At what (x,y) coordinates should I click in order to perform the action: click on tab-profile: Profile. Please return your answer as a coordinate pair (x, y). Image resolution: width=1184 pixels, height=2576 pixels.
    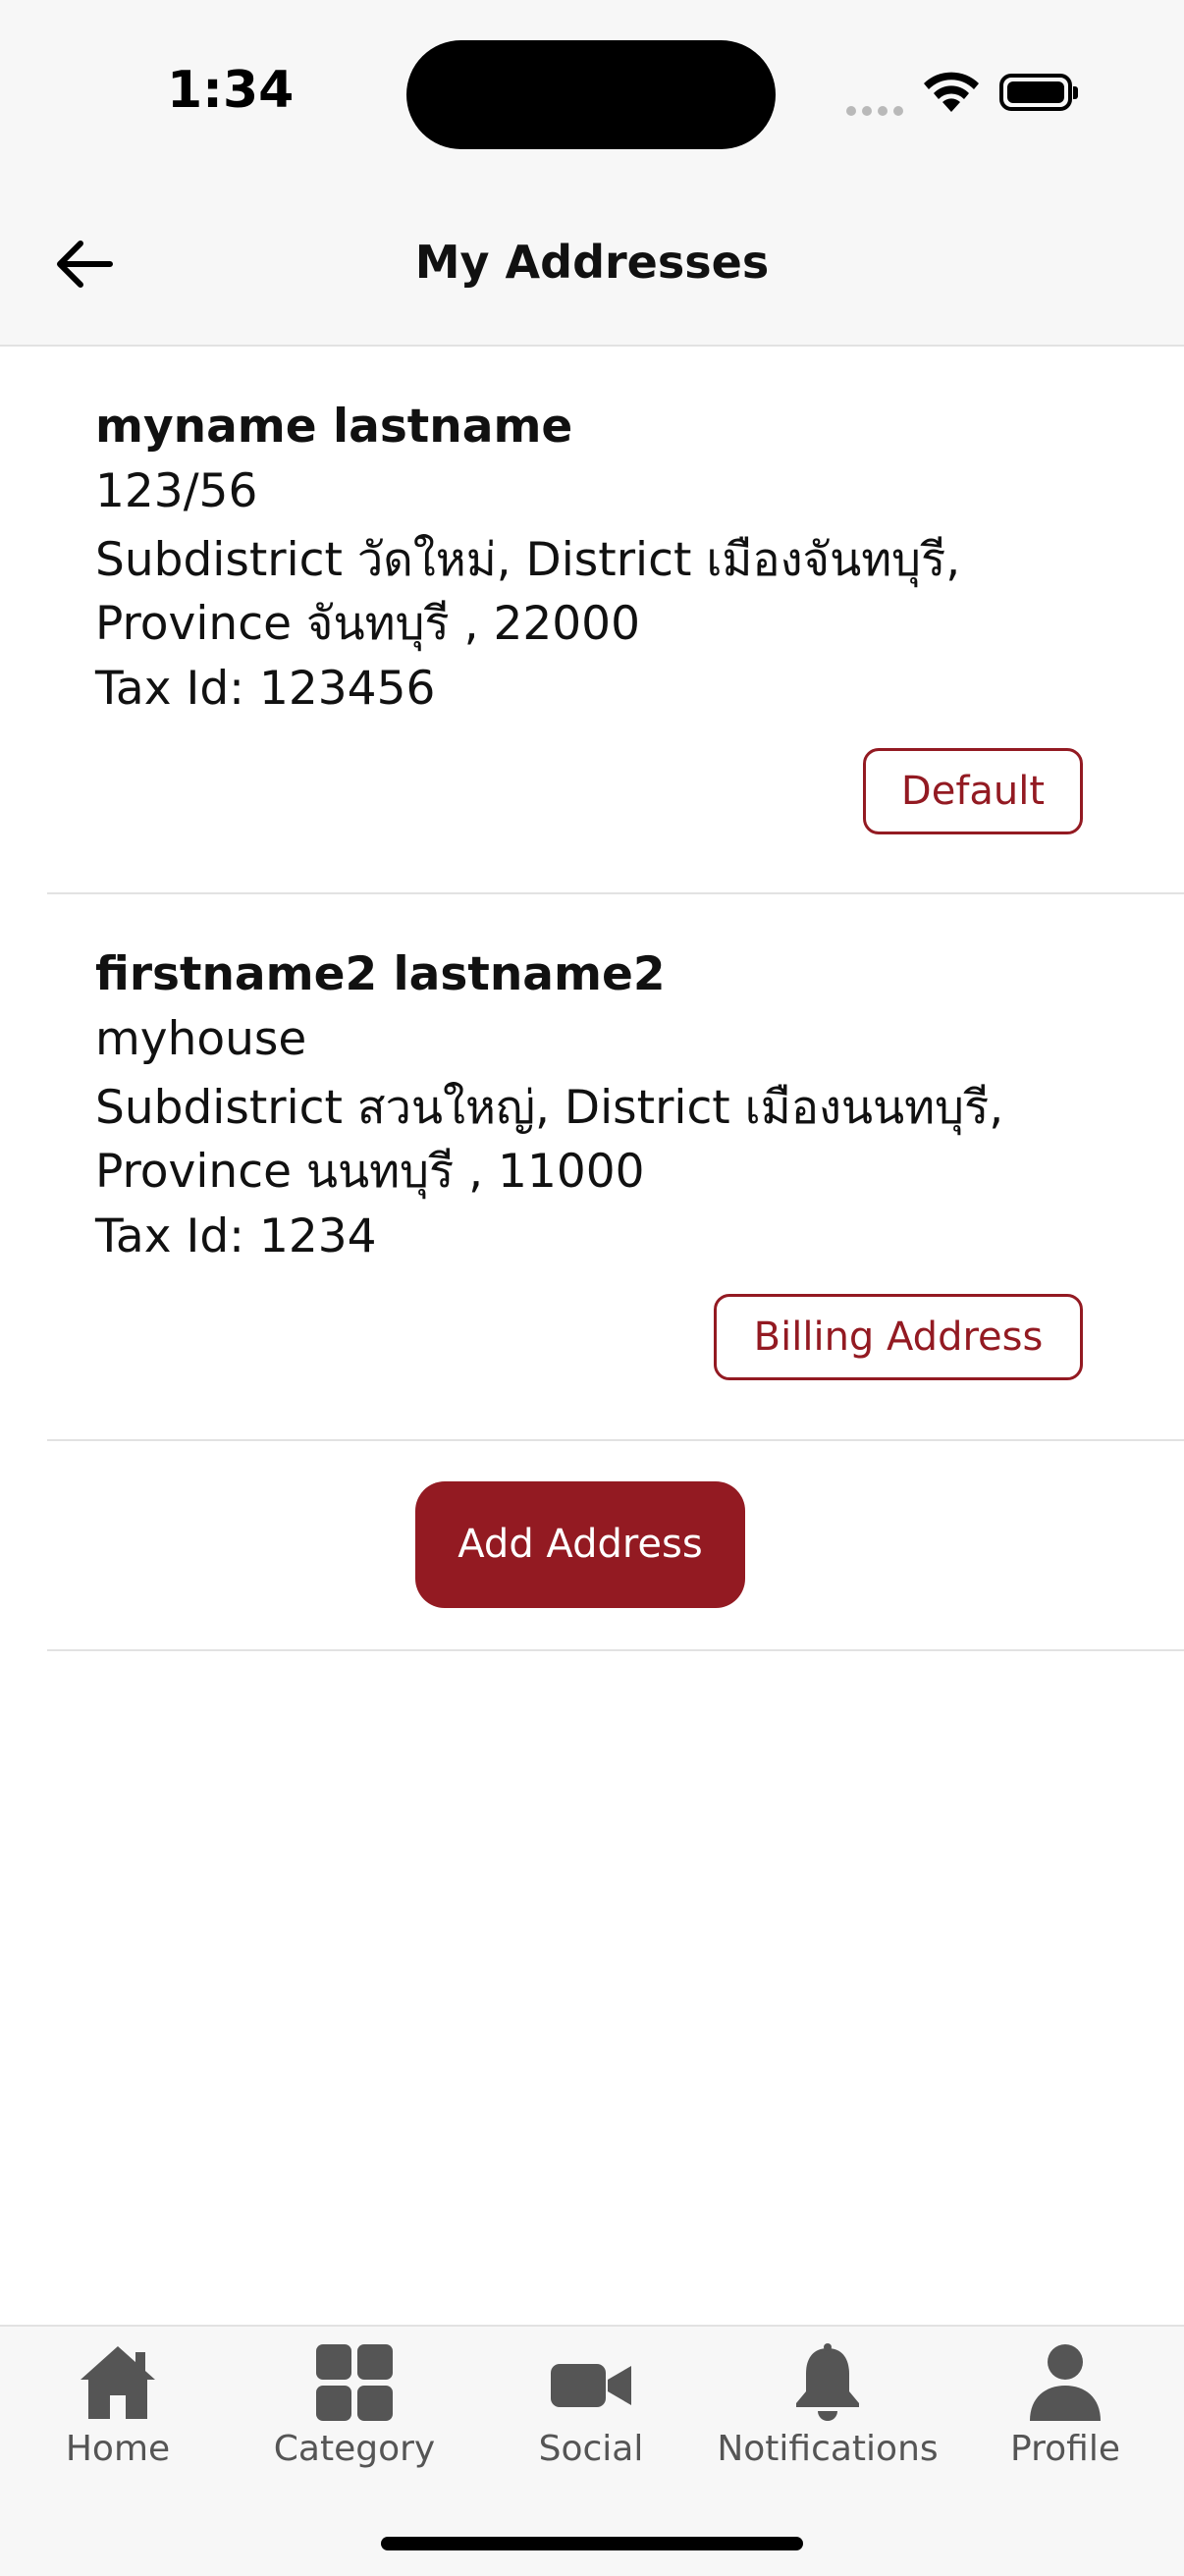
    Looking at the image, I should click on (1065, 2405).